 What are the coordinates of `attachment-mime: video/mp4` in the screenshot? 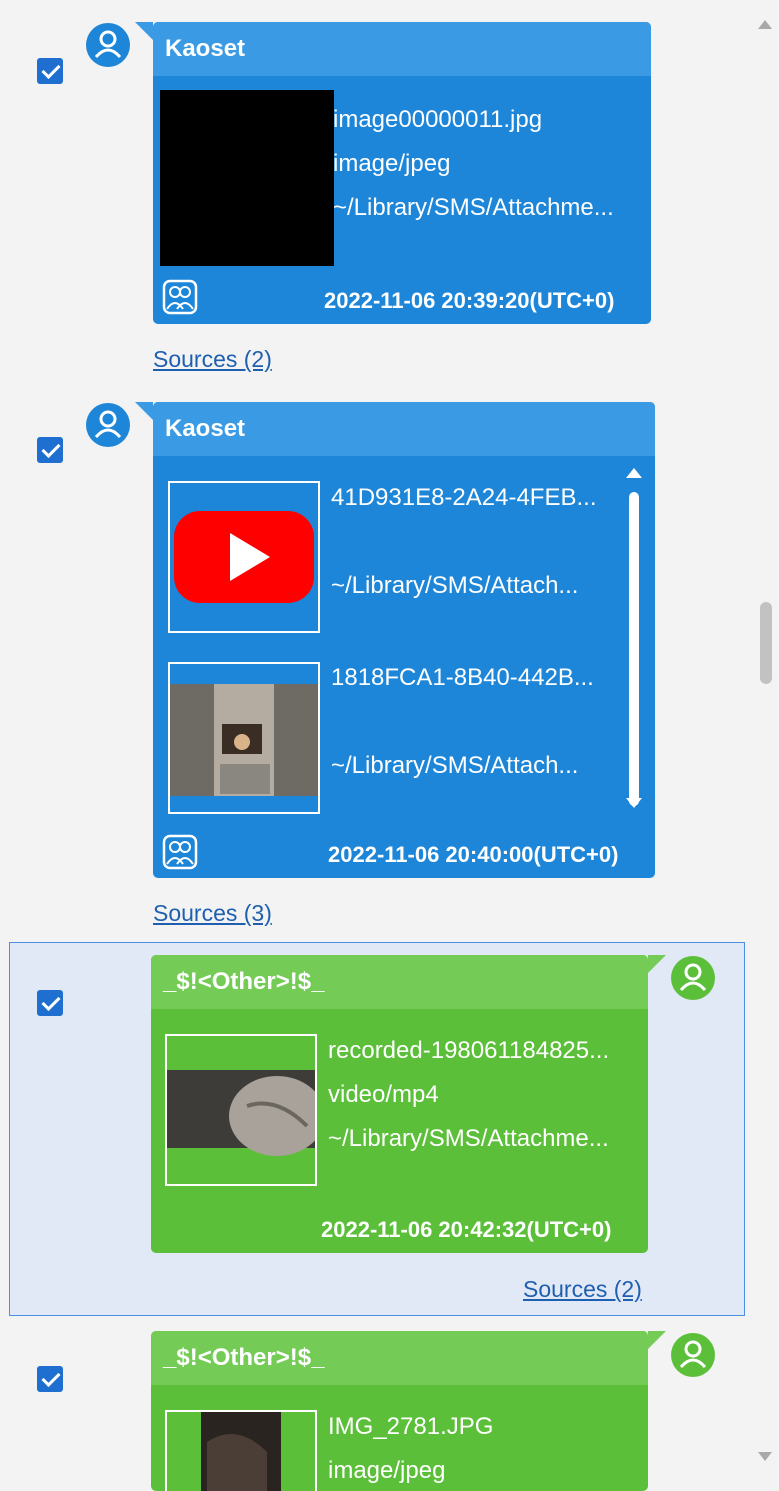 It's located at (383, 1094).